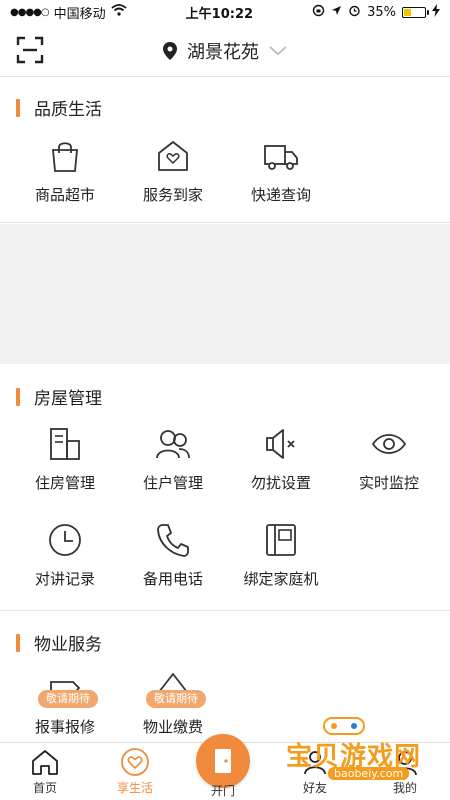 This screenshot has width=450, height=800. I want to click on section-title-text: 品质生活, so click(68, 110).